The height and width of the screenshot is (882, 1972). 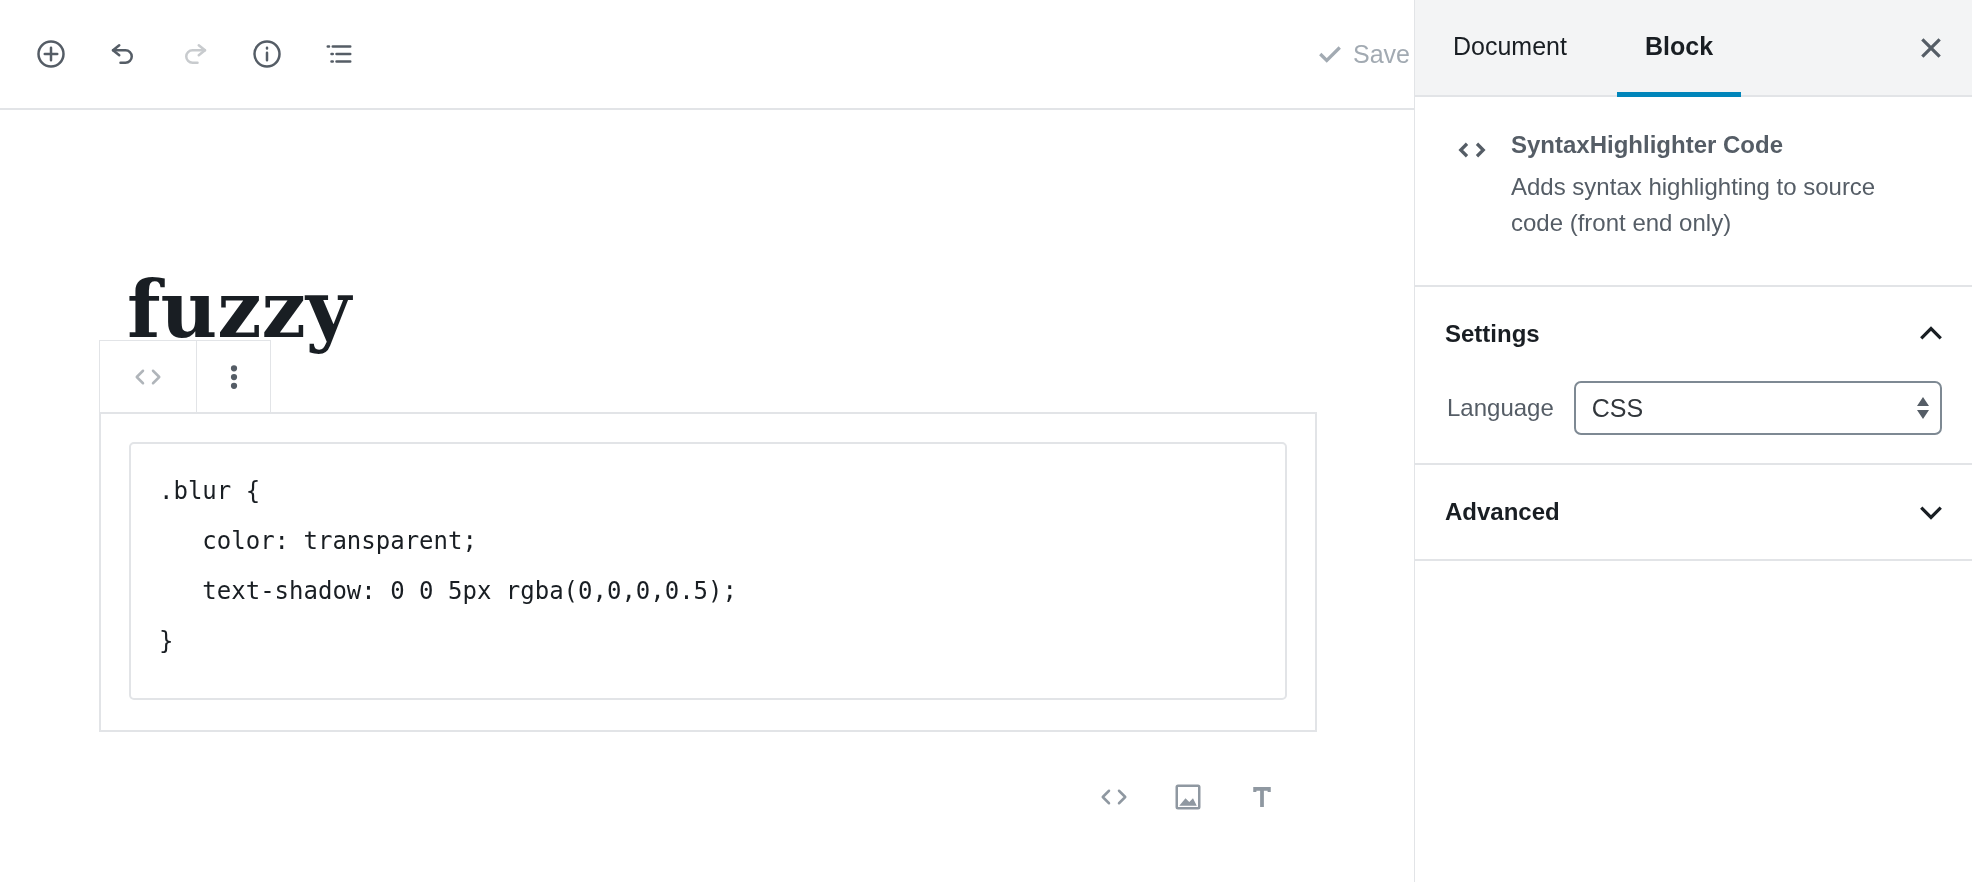 What do you see at coordinates (167, 641) in the screenshot?
I see `code-line: }` at bounding box center [167, 641].